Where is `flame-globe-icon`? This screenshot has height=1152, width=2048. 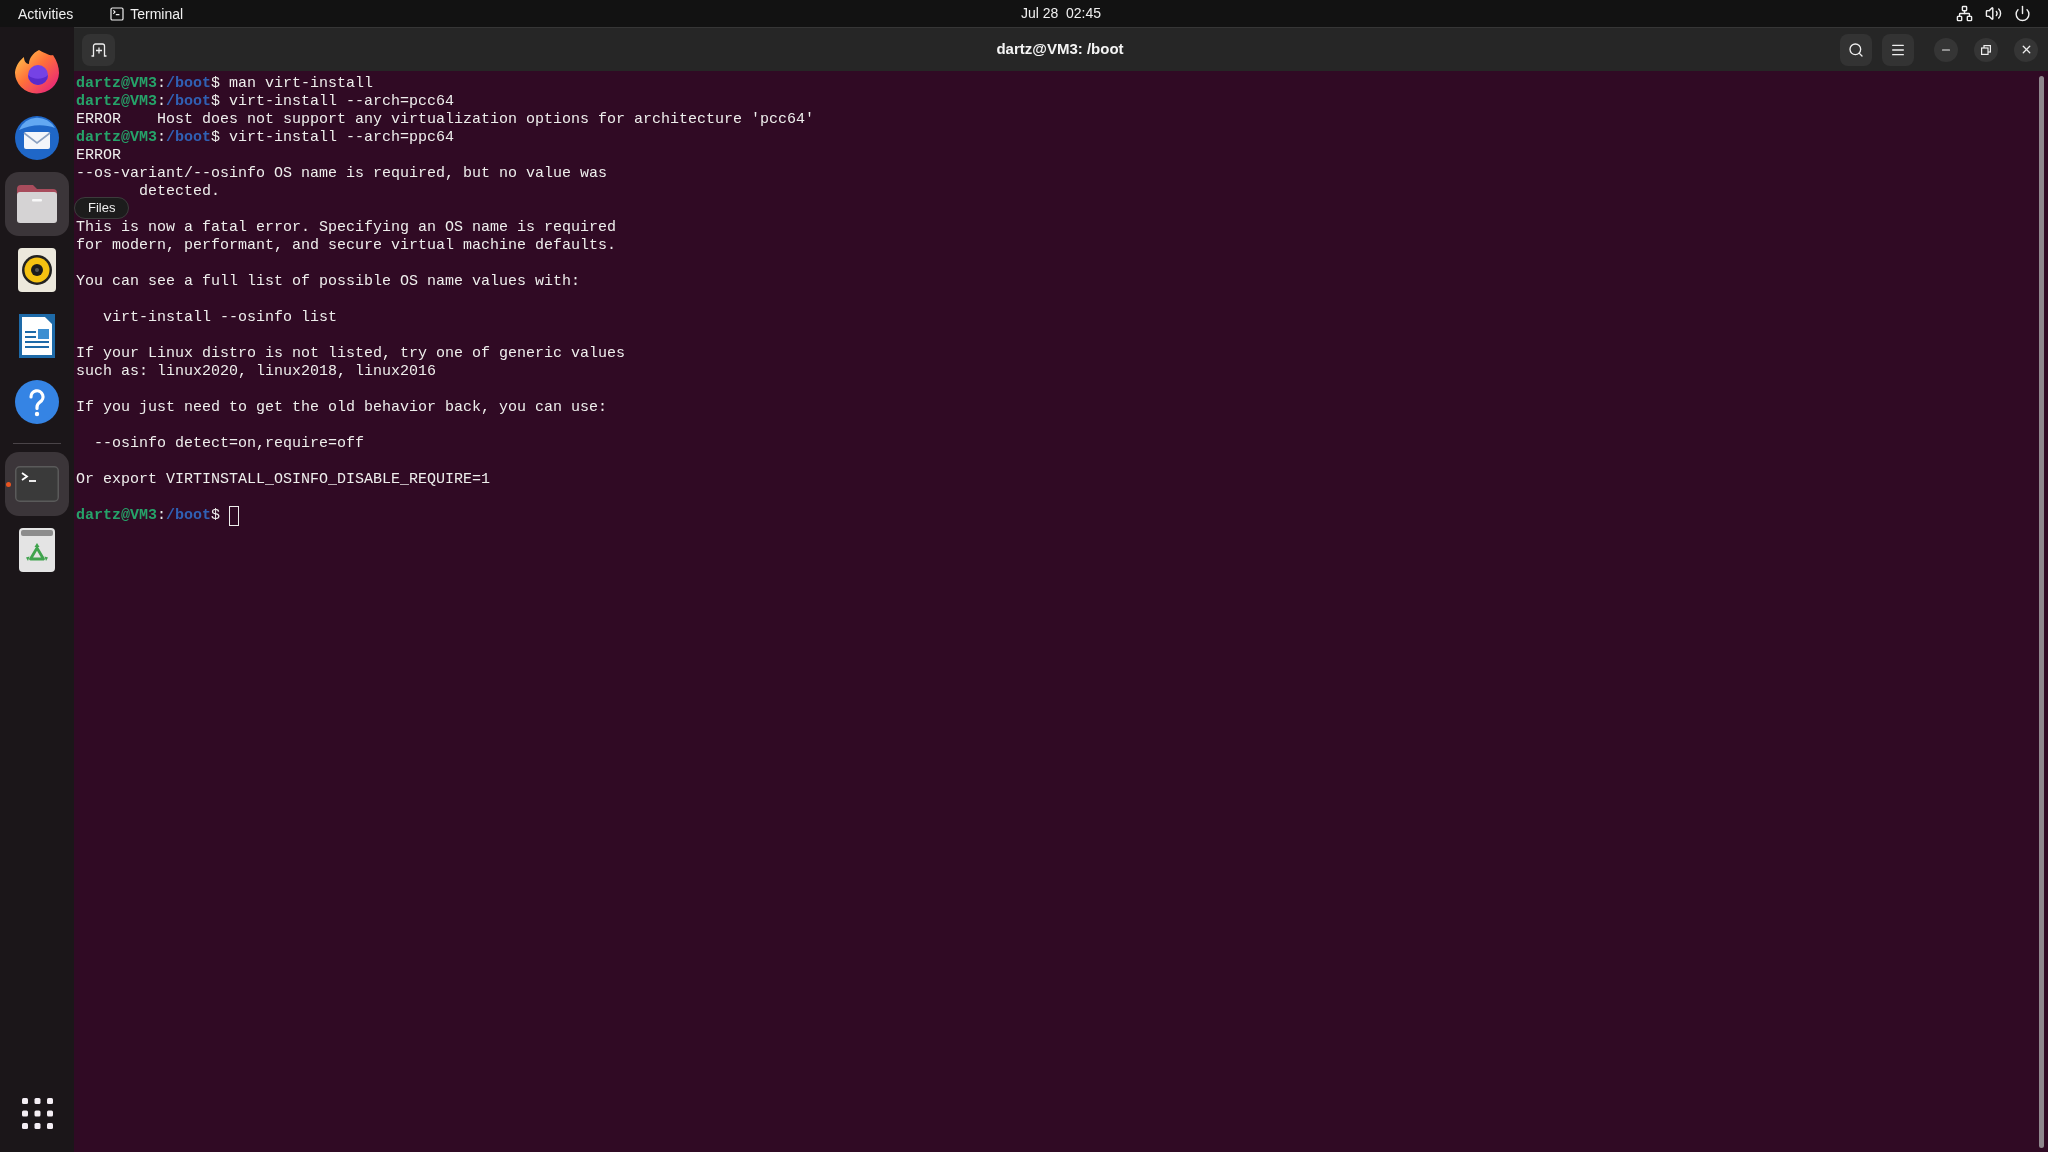 flame-globe-icon is located at coordinates (37, 72).